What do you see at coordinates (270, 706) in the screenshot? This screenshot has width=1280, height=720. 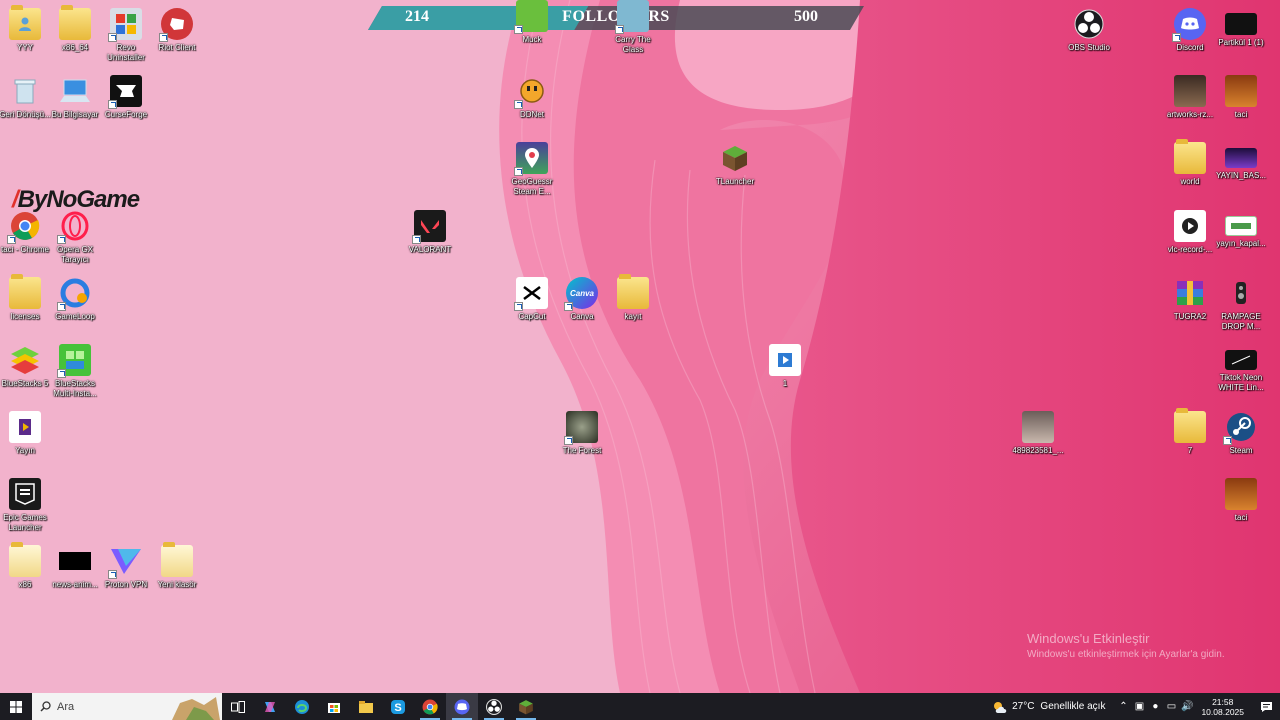 I see `taskbar-copilot` at bounding box center [270, 706].